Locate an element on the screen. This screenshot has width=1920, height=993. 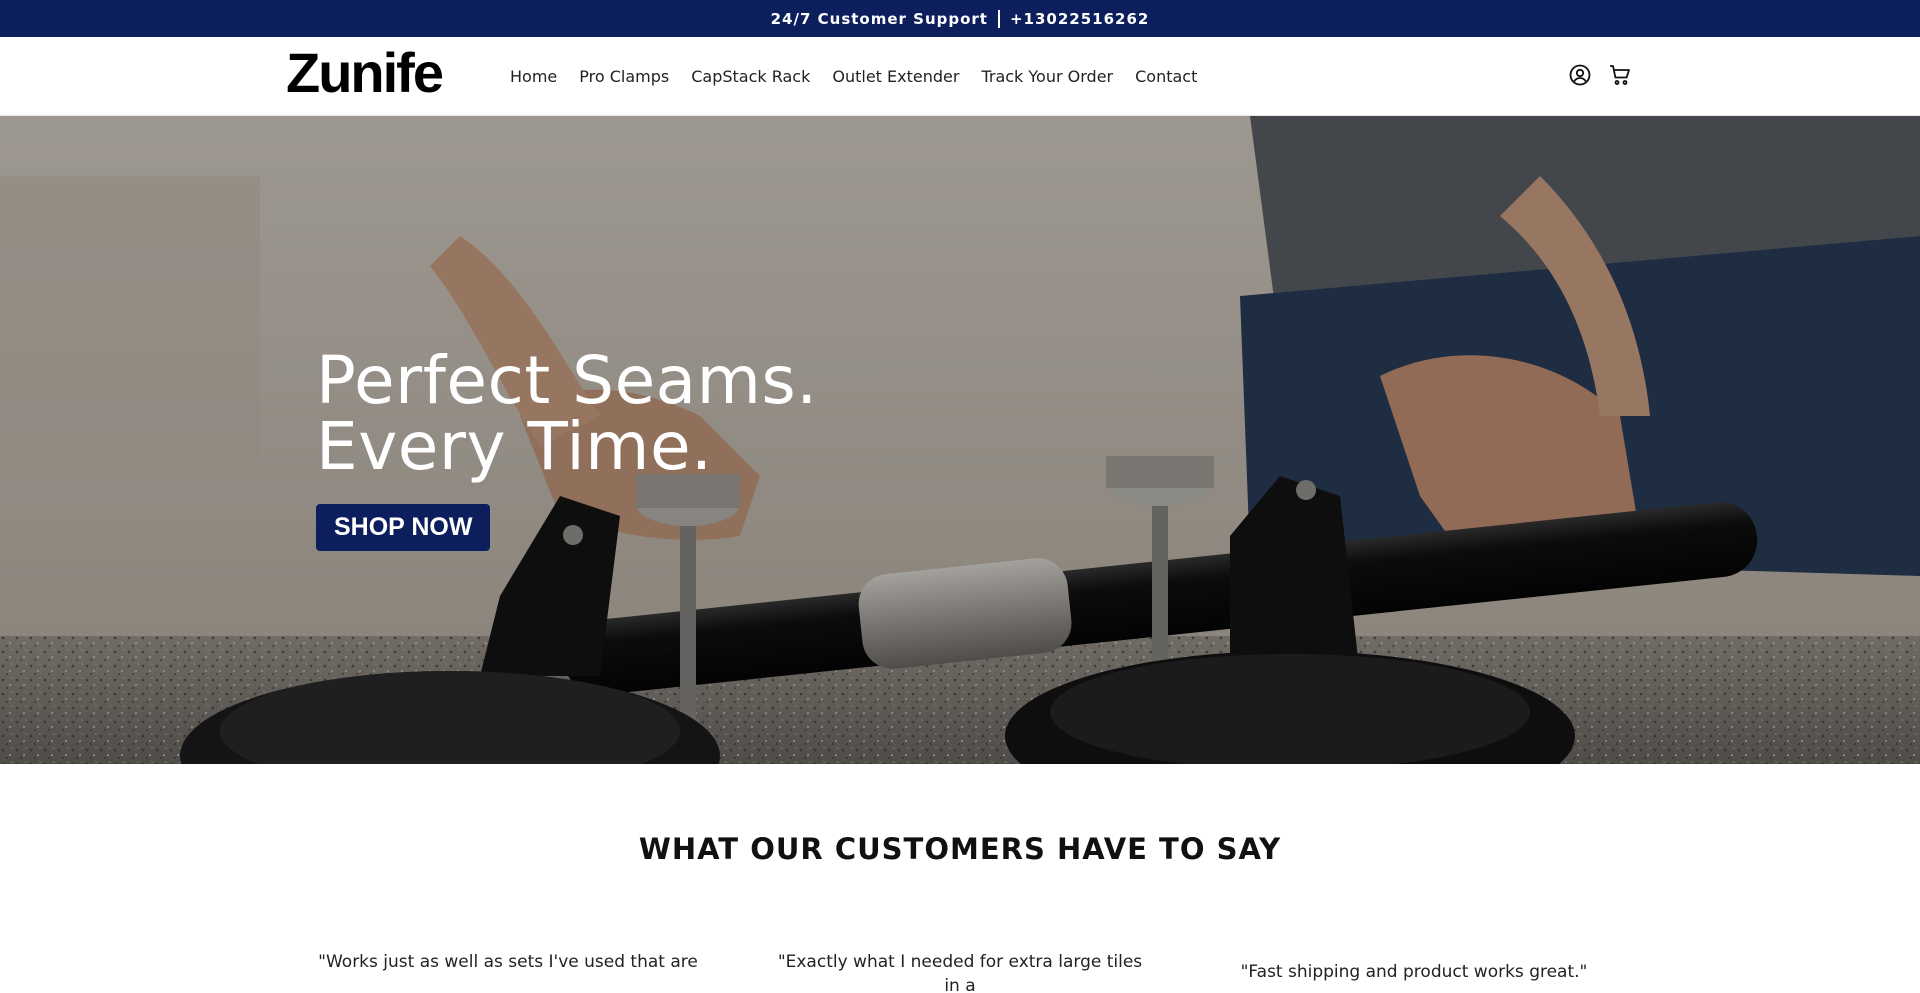
hero-content: Perfect Seams. Every Time. SHOP NOW is located at coordinates (567, 449).